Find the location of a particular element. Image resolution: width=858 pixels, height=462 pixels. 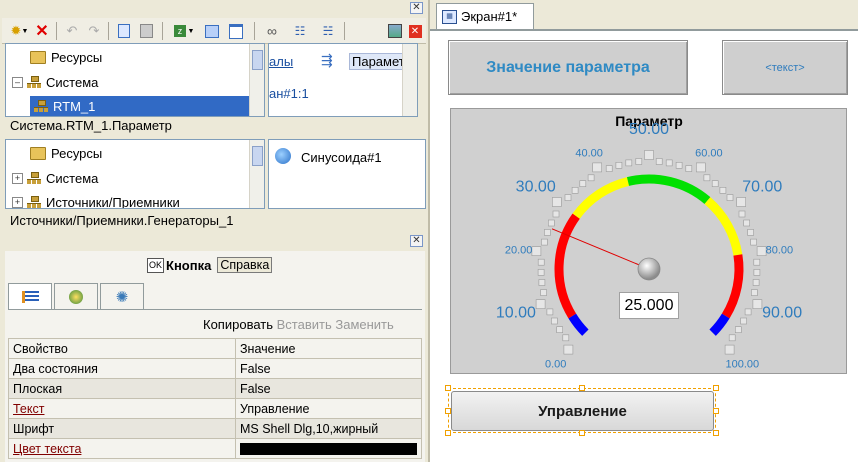

help-button: Справка is located at coordinates (245, 265).